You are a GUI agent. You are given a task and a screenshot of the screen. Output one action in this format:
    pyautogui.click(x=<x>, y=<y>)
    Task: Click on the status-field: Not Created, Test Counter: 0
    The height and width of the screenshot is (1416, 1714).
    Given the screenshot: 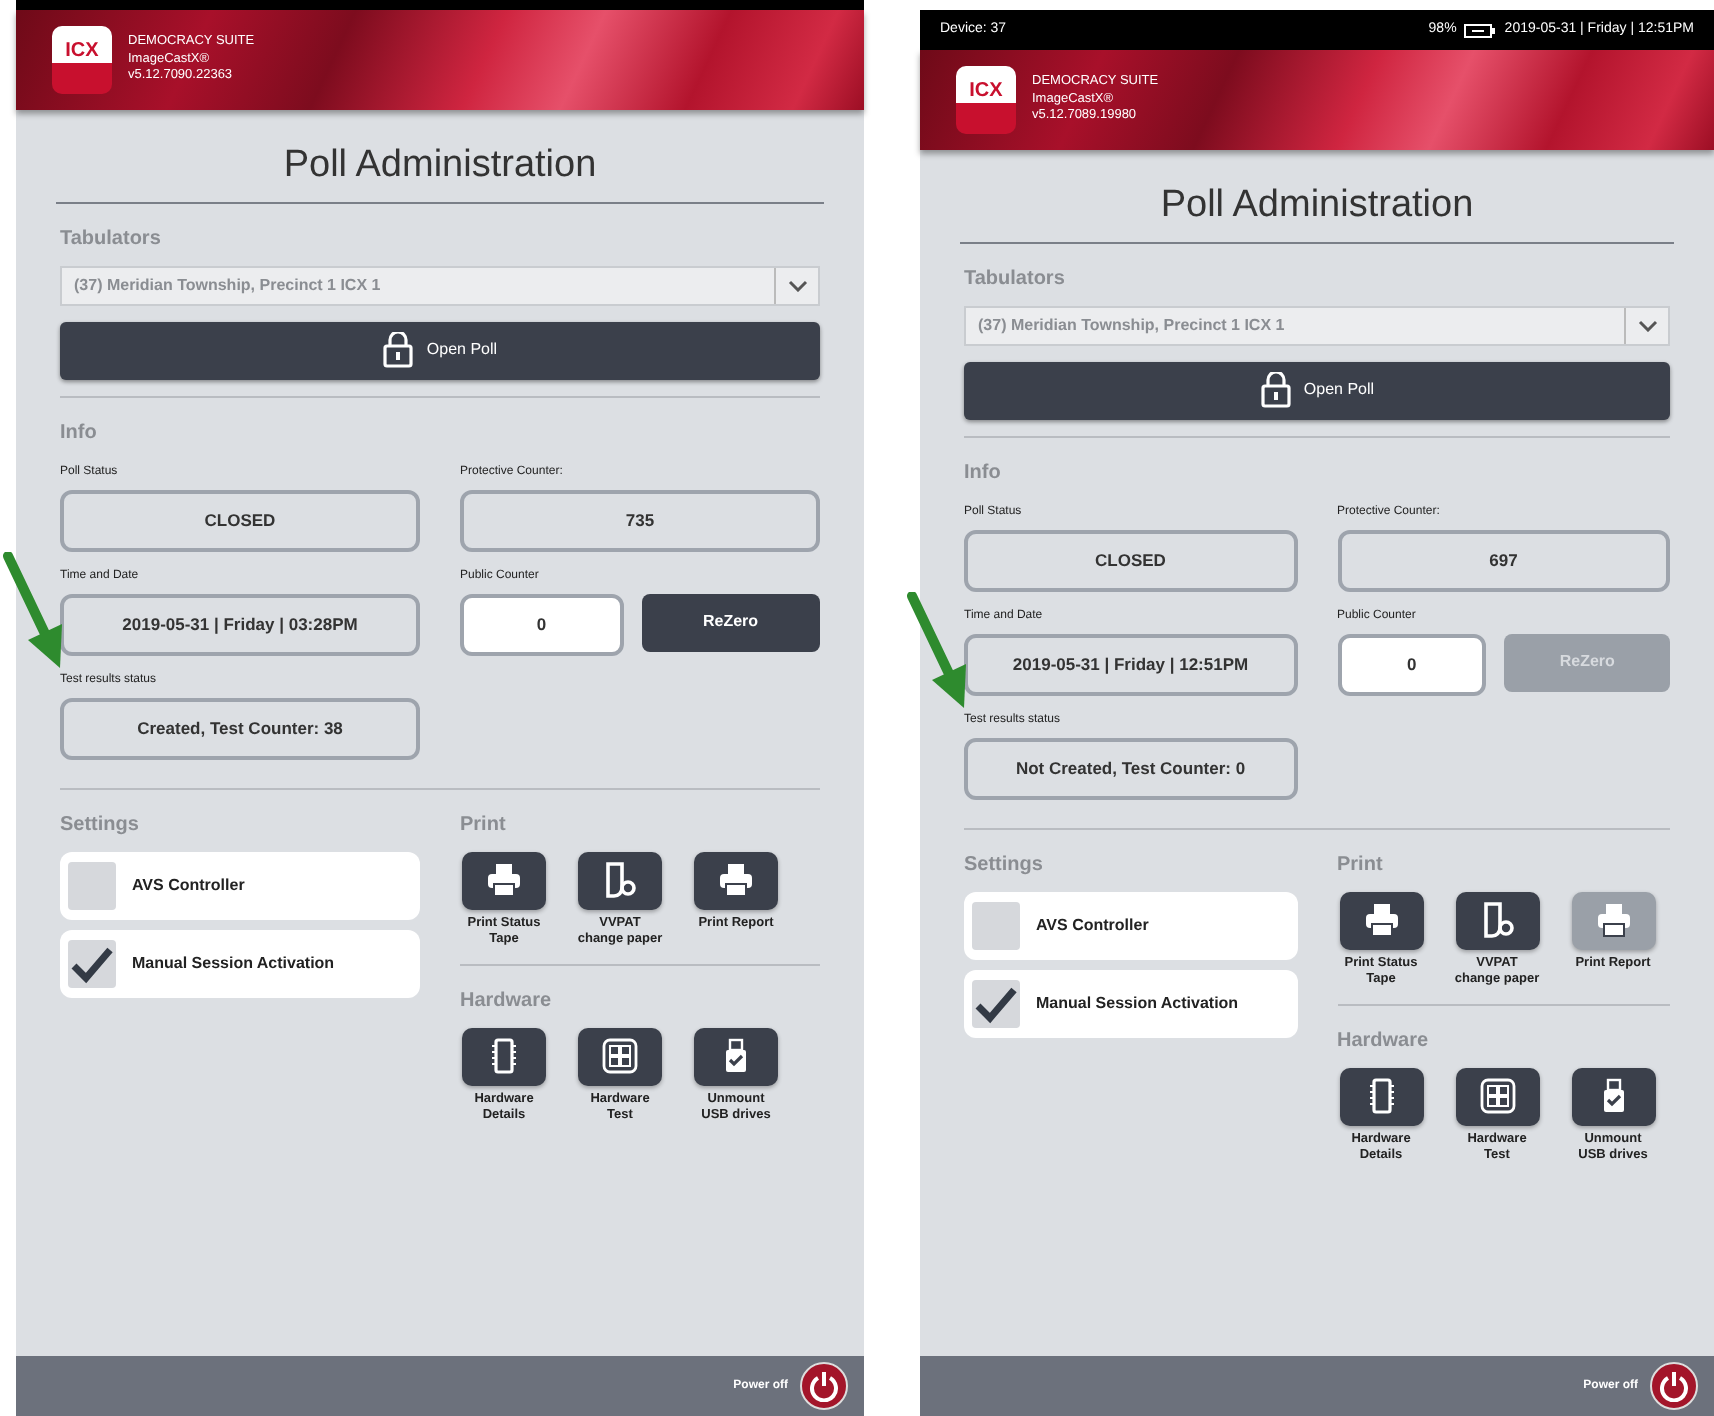 What is the action you would take?
    pyautogui.click(x=1130, y=768)
    